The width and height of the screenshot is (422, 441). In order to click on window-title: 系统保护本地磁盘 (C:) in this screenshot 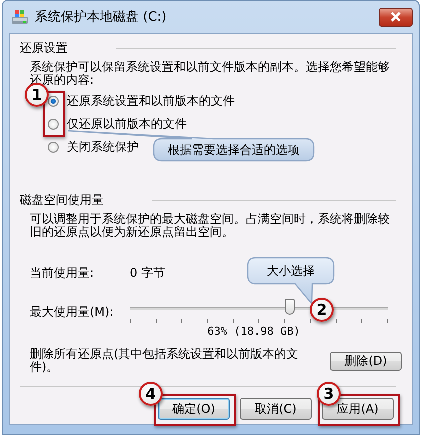, I will do `click(101, 17)`.